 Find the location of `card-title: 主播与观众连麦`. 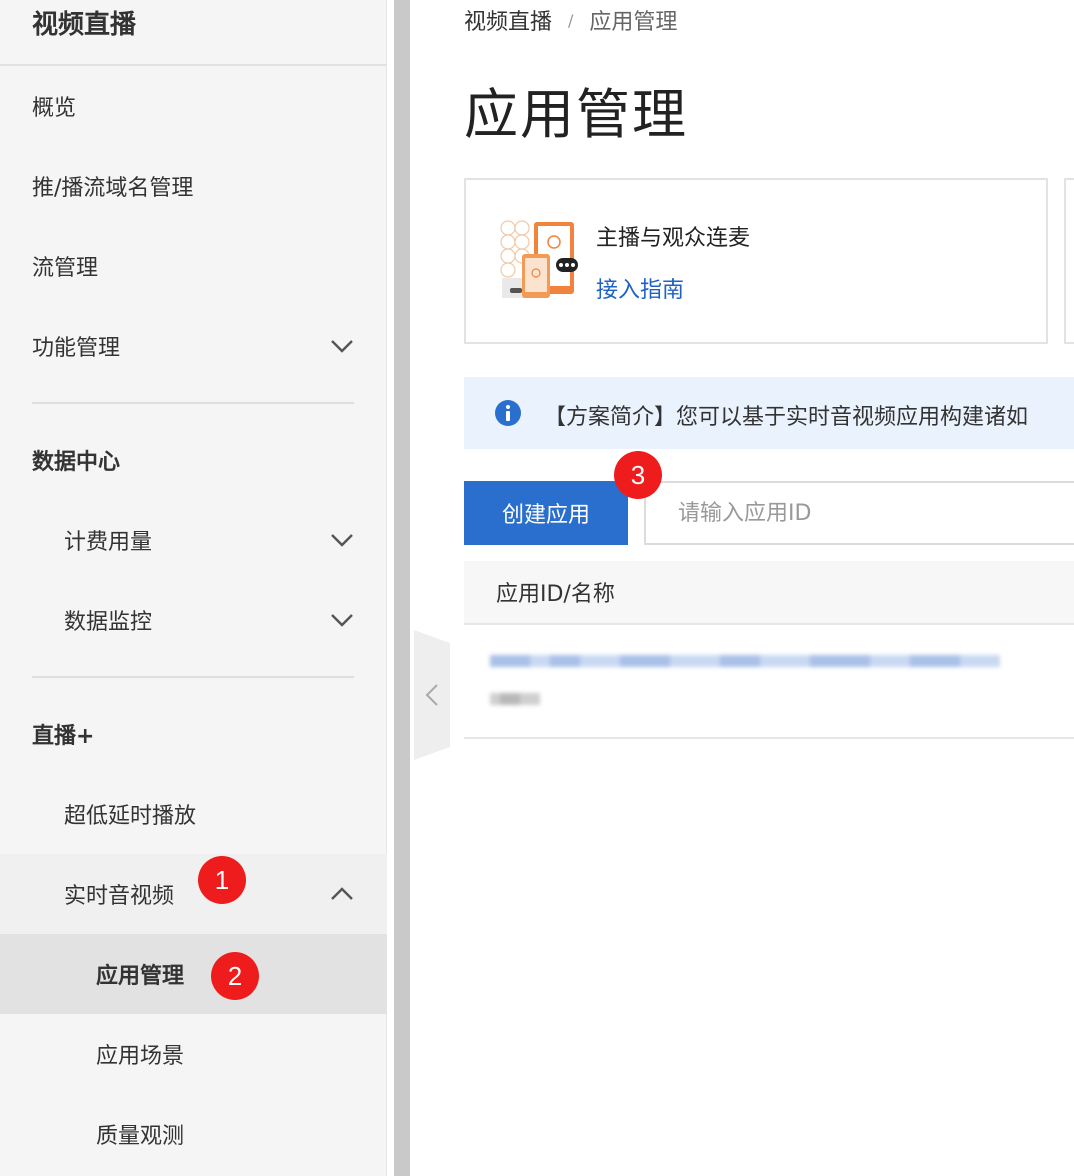

card-title: 主播与观众连麦 is located at coordinates (673, 238).